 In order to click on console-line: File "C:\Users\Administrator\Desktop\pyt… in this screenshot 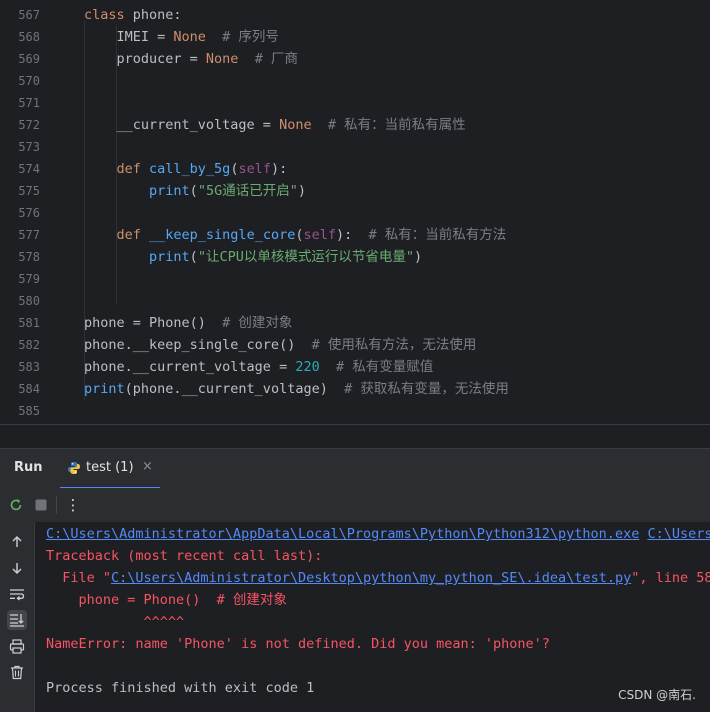, I will do `click(378, 578)`.